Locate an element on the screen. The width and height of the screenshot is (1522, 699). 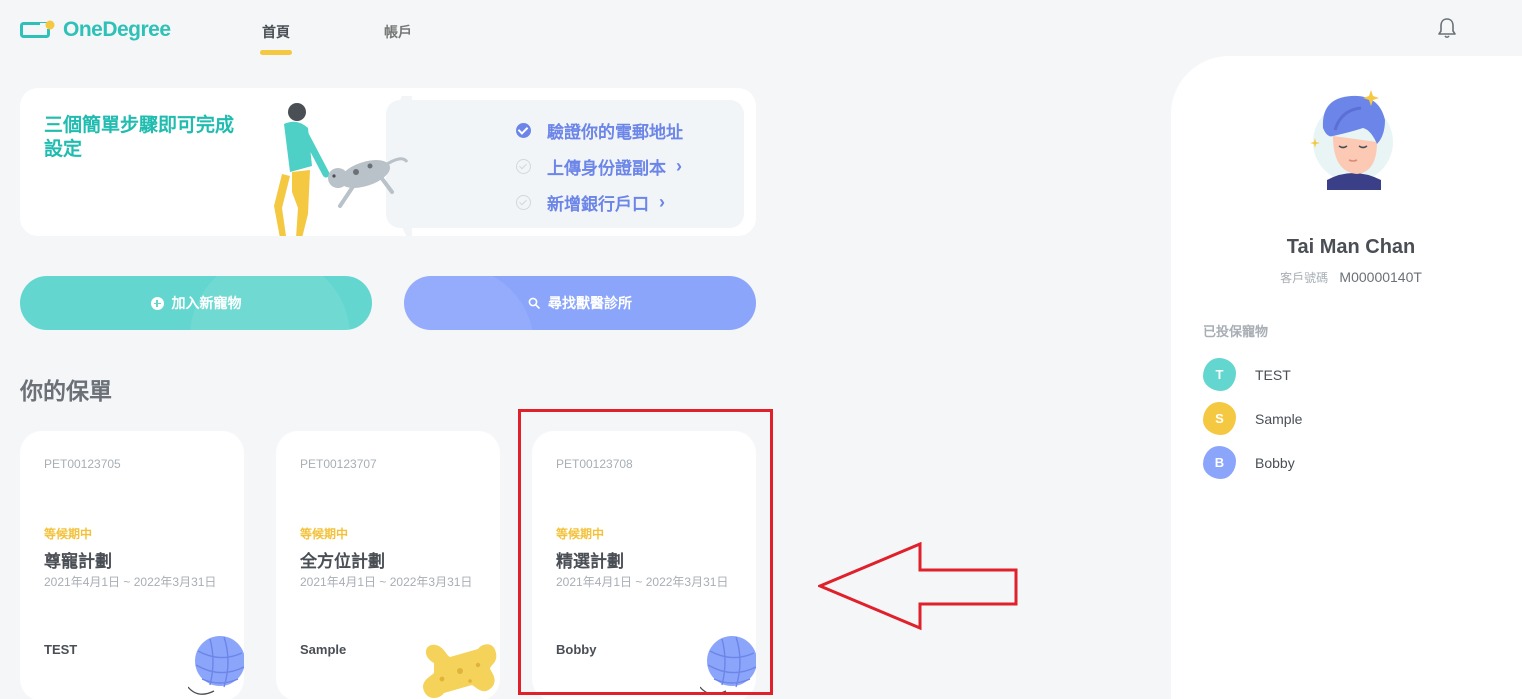
brand-name: OneDegree is located at coordinates (117, 29).